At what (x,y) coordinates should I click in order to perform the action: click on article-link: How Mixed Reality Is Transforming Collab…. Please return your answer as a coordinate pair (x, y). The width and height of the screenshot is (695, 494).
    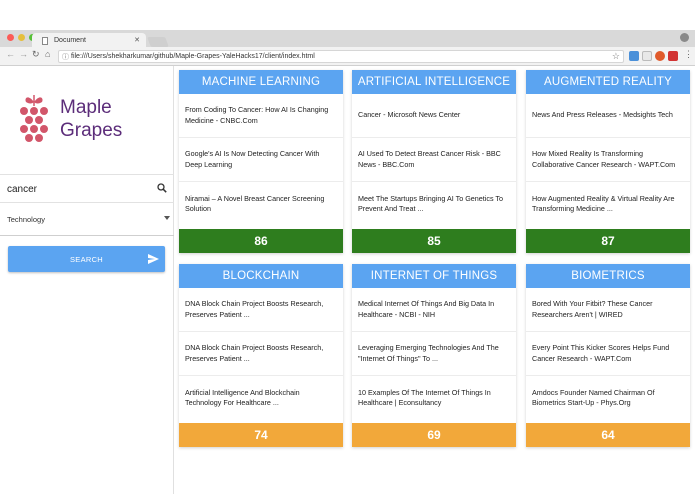
    Looking at the image, I should click on (608, 160).